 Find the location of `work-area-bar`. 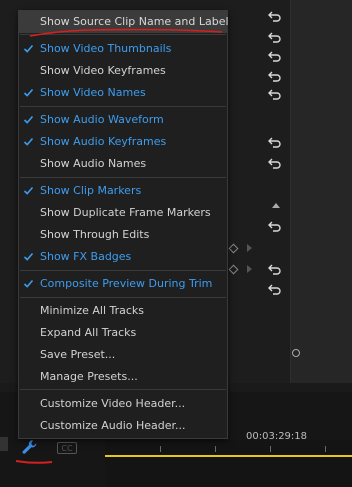

work-area-bar is located at coordinates (228, 456).